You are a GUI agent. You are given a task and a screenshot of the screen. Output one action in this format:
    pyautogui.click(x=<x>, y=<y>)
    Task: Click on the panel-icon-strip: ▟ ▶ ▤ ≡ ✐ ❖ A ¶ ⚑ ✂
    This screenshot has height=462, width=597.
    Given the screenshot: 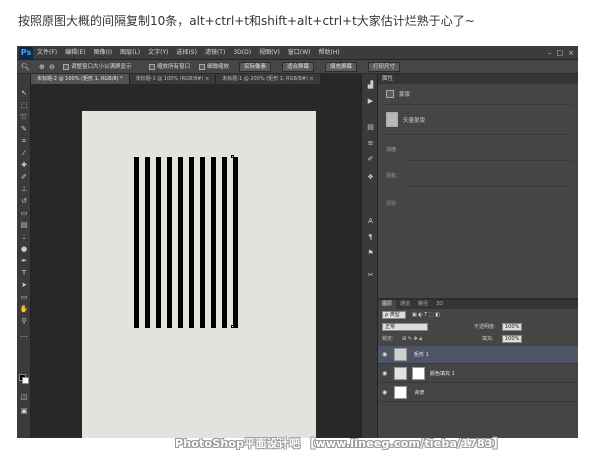 What is the action you would take?
    pyautogui.click(x=369, y=256)
    